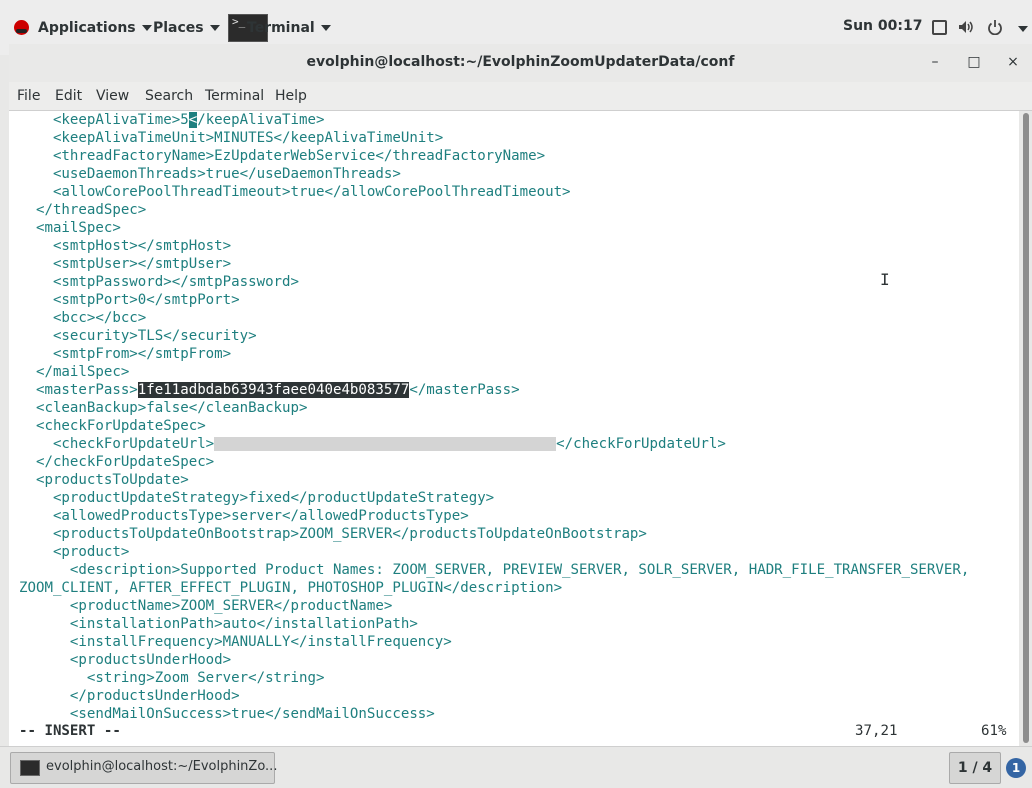 Image resolution: width=1032 pixels, height=788 pixels. I want to click on clock: Sun 00:17, so click(882, 26).